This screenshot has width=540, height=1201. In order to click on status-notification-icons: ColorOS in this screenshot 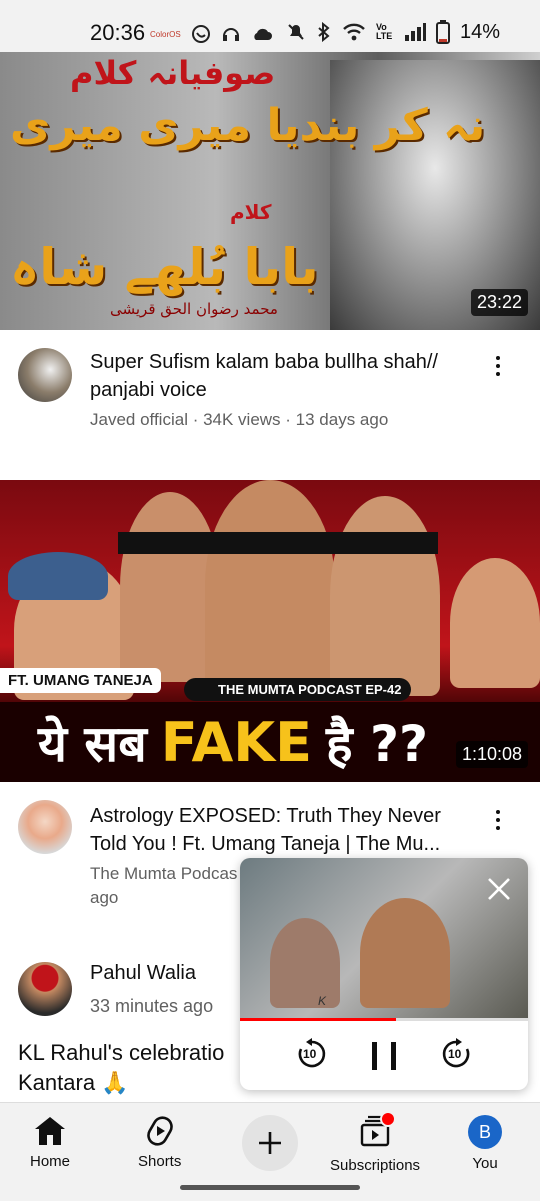, I will do `click(211, 34)`.